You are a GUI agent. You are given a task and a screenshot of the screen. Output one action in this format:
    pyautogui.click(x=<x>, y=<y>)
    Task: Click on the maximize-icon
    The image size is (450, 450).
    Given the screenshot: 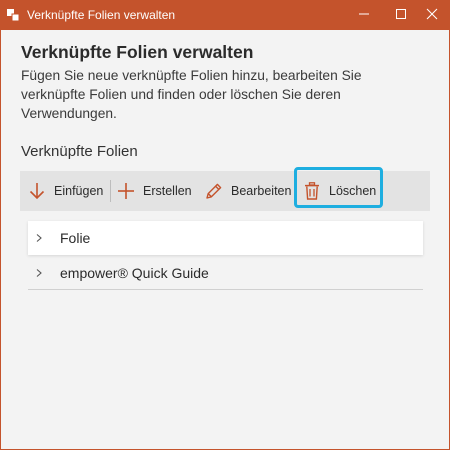 What is the action you would take?
    pyautogui.click(x=401, y=16)
    